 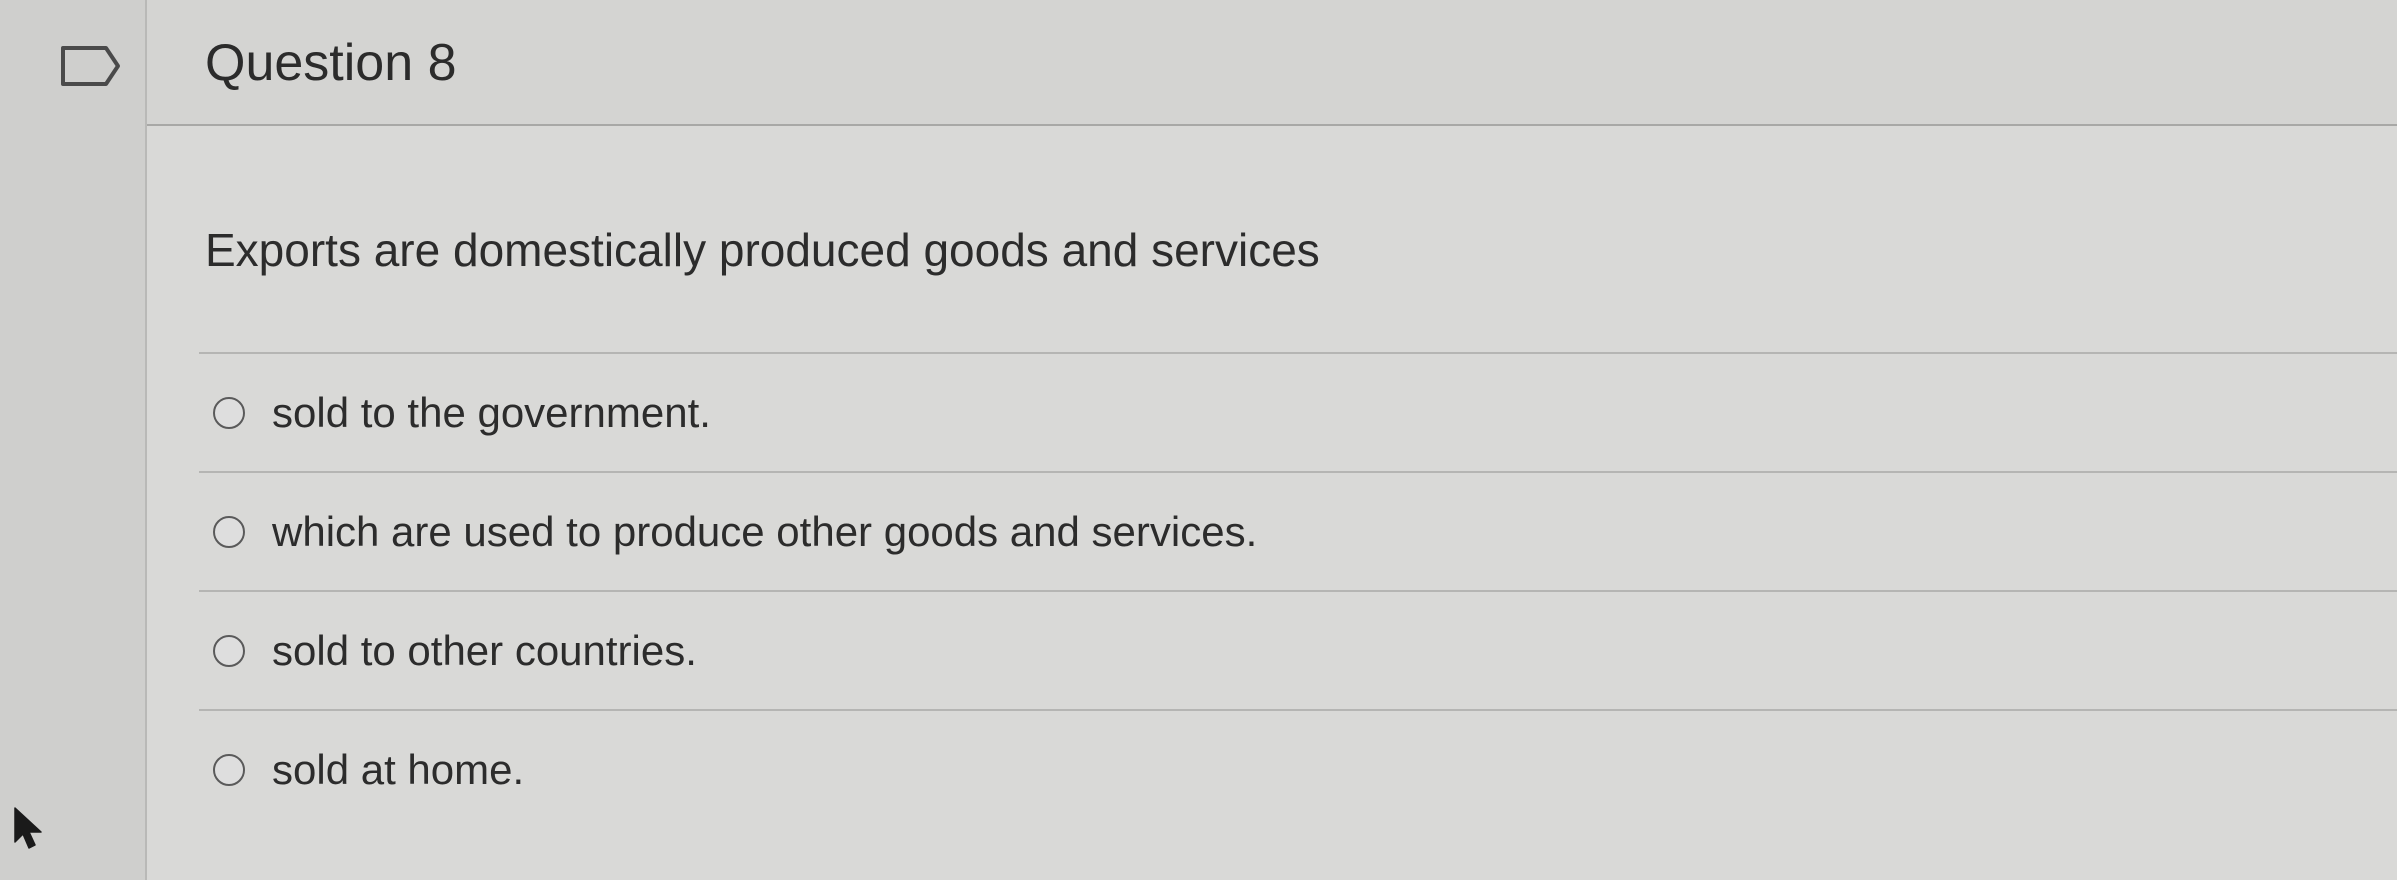 What do you see at coordinates (484, 651) in the screenshot?
I see `answer-label: sold to other countries.` at bounding box center [484, 651].